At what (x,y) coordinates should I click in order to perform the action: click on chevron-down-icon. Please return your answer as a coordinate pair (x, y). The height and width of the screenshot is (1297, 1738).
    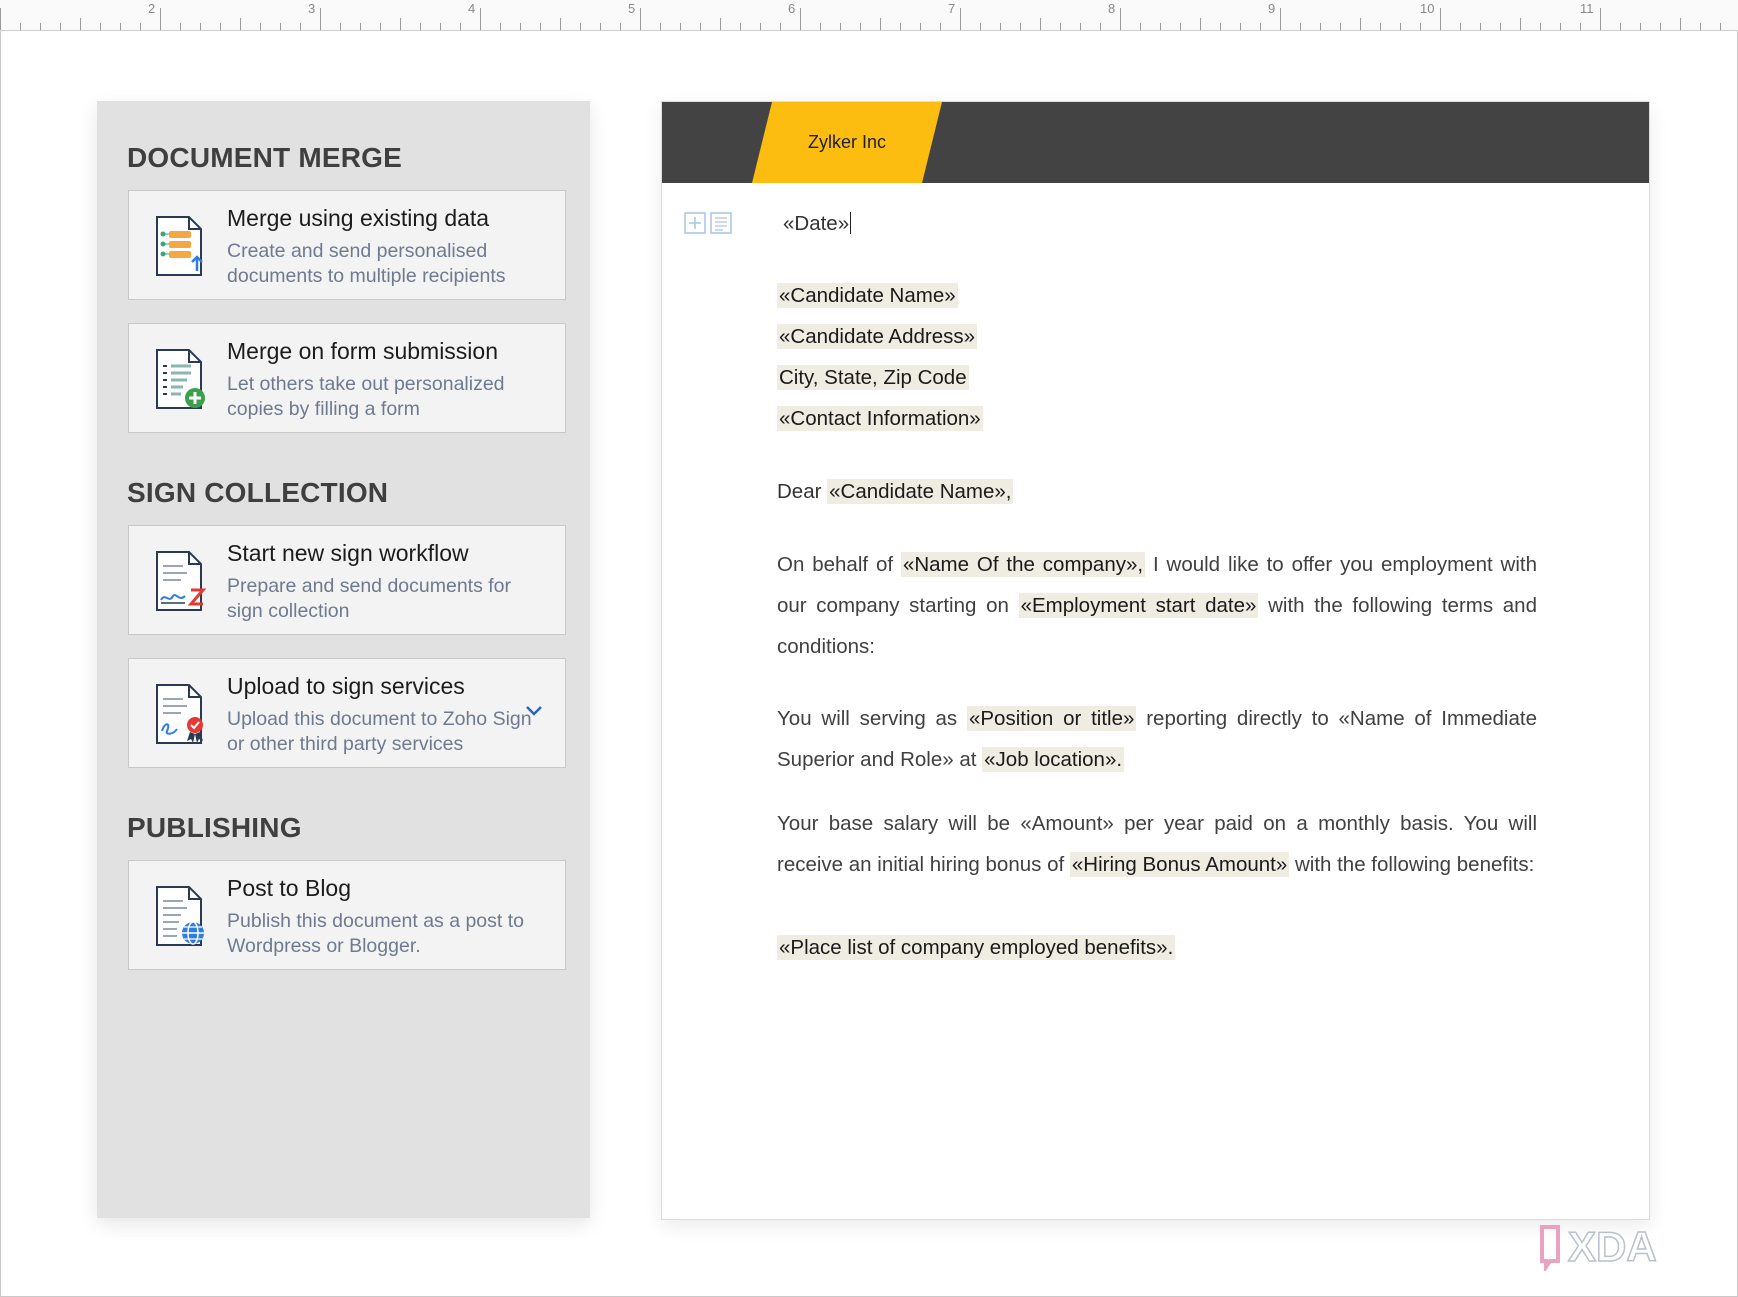
    Looking at the image, I should click on (534, 711).